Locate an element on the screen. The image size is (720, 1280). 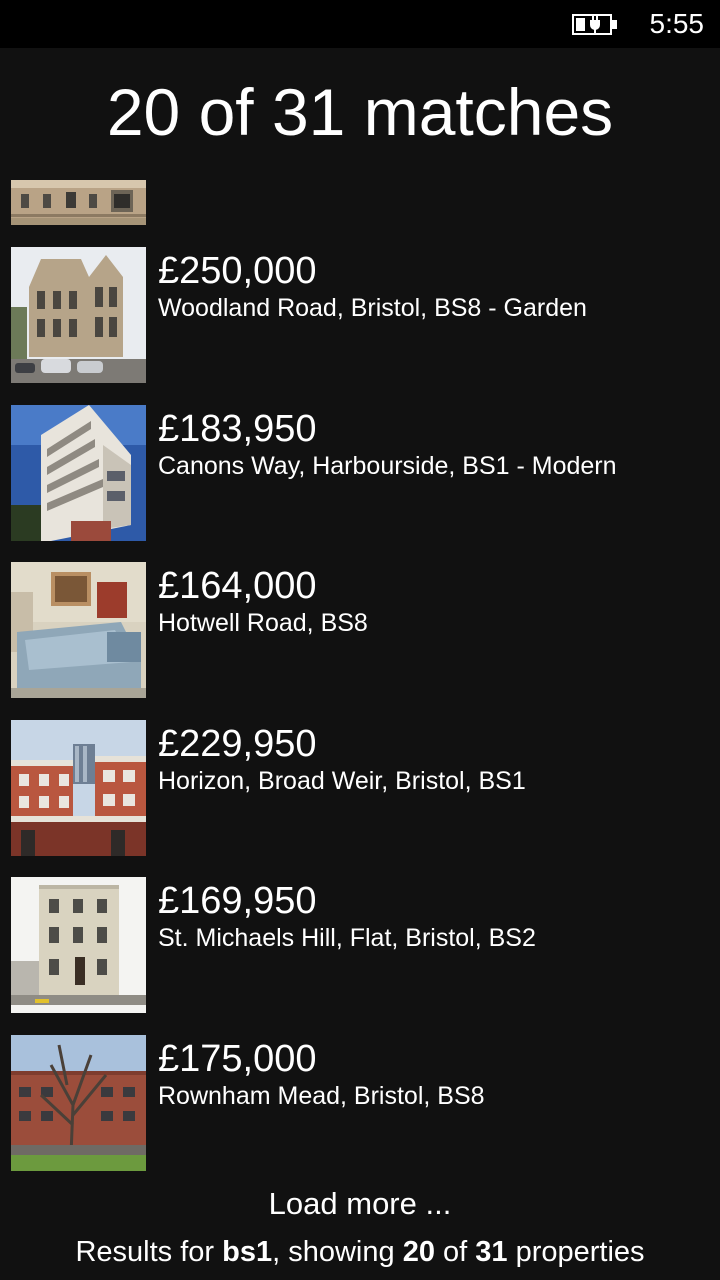
listing-address: Canons Way, Harbourside, BS1 - Modern is located at coordinates (387, 466).